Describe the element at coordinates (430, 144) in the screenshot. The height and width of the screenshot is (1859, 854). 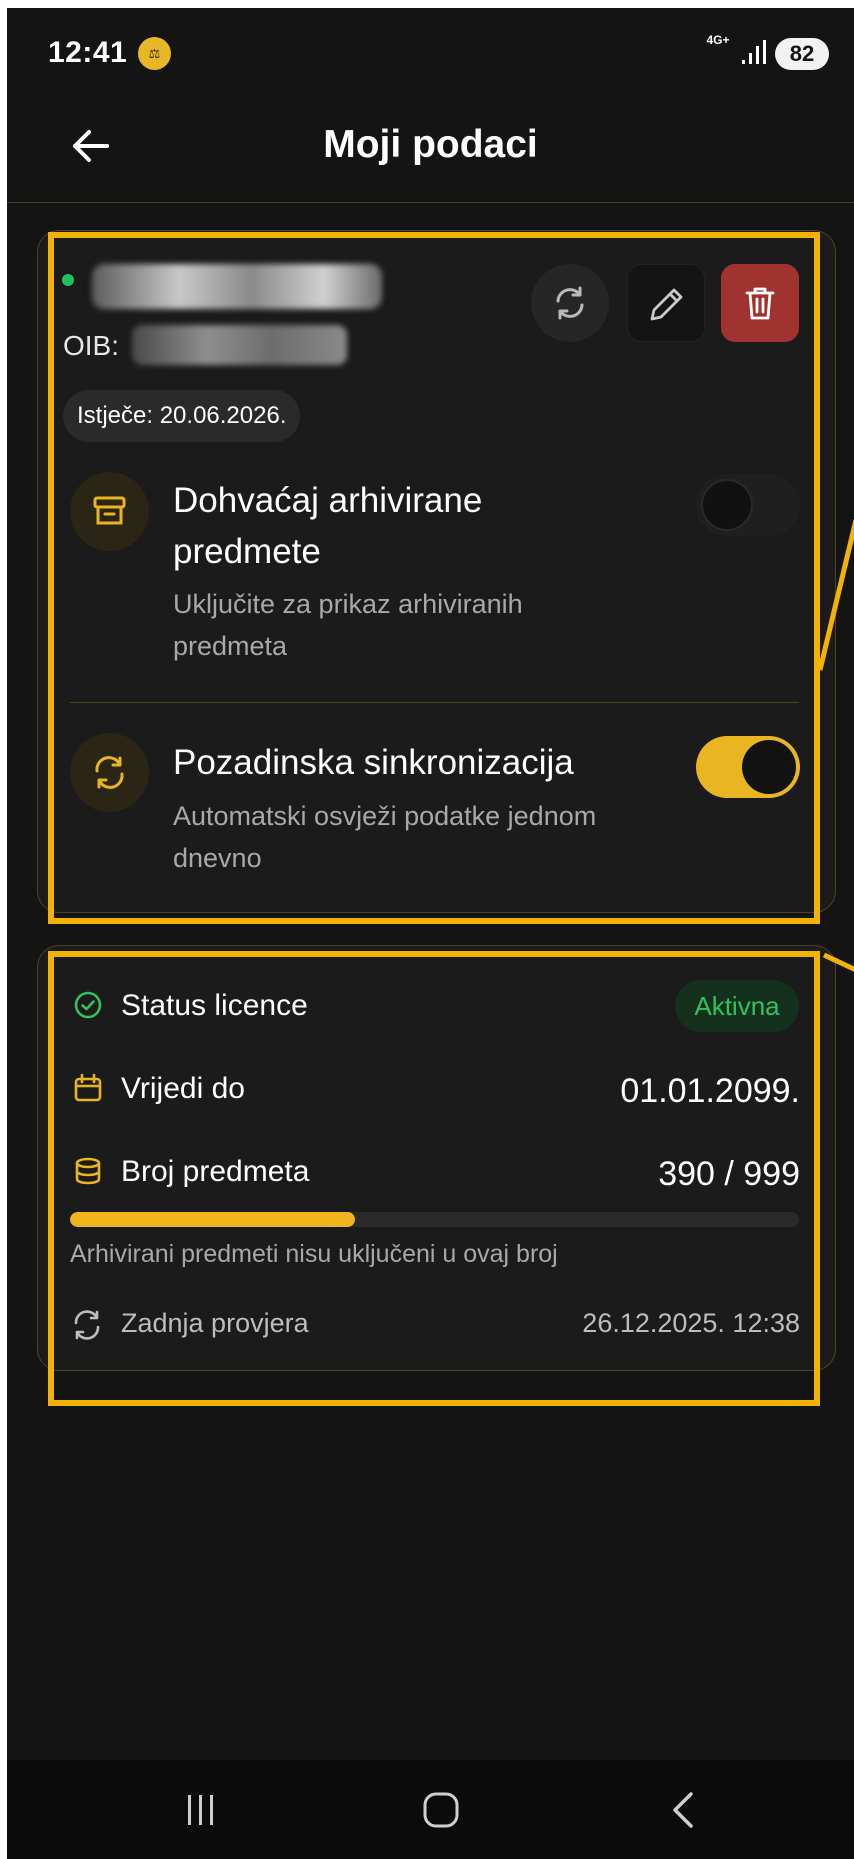
I see `page-title: Moji podaci` at that location.